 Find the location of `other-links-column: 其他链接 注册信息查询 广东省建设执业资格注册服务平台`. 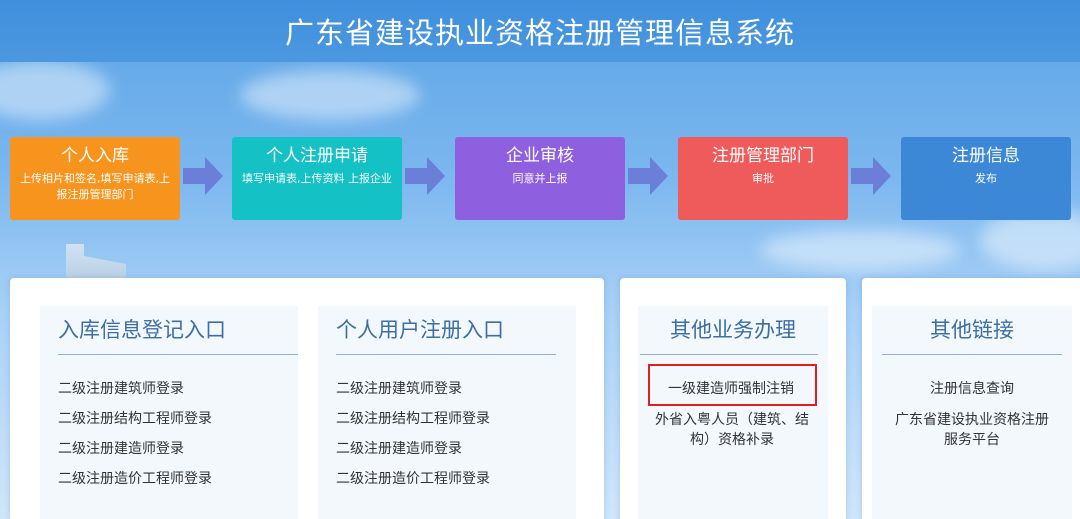

other-links-column: 其他链接 注册信息查询 广东省建设执业资格注册服务平台 is located at coordinates (972, 412).